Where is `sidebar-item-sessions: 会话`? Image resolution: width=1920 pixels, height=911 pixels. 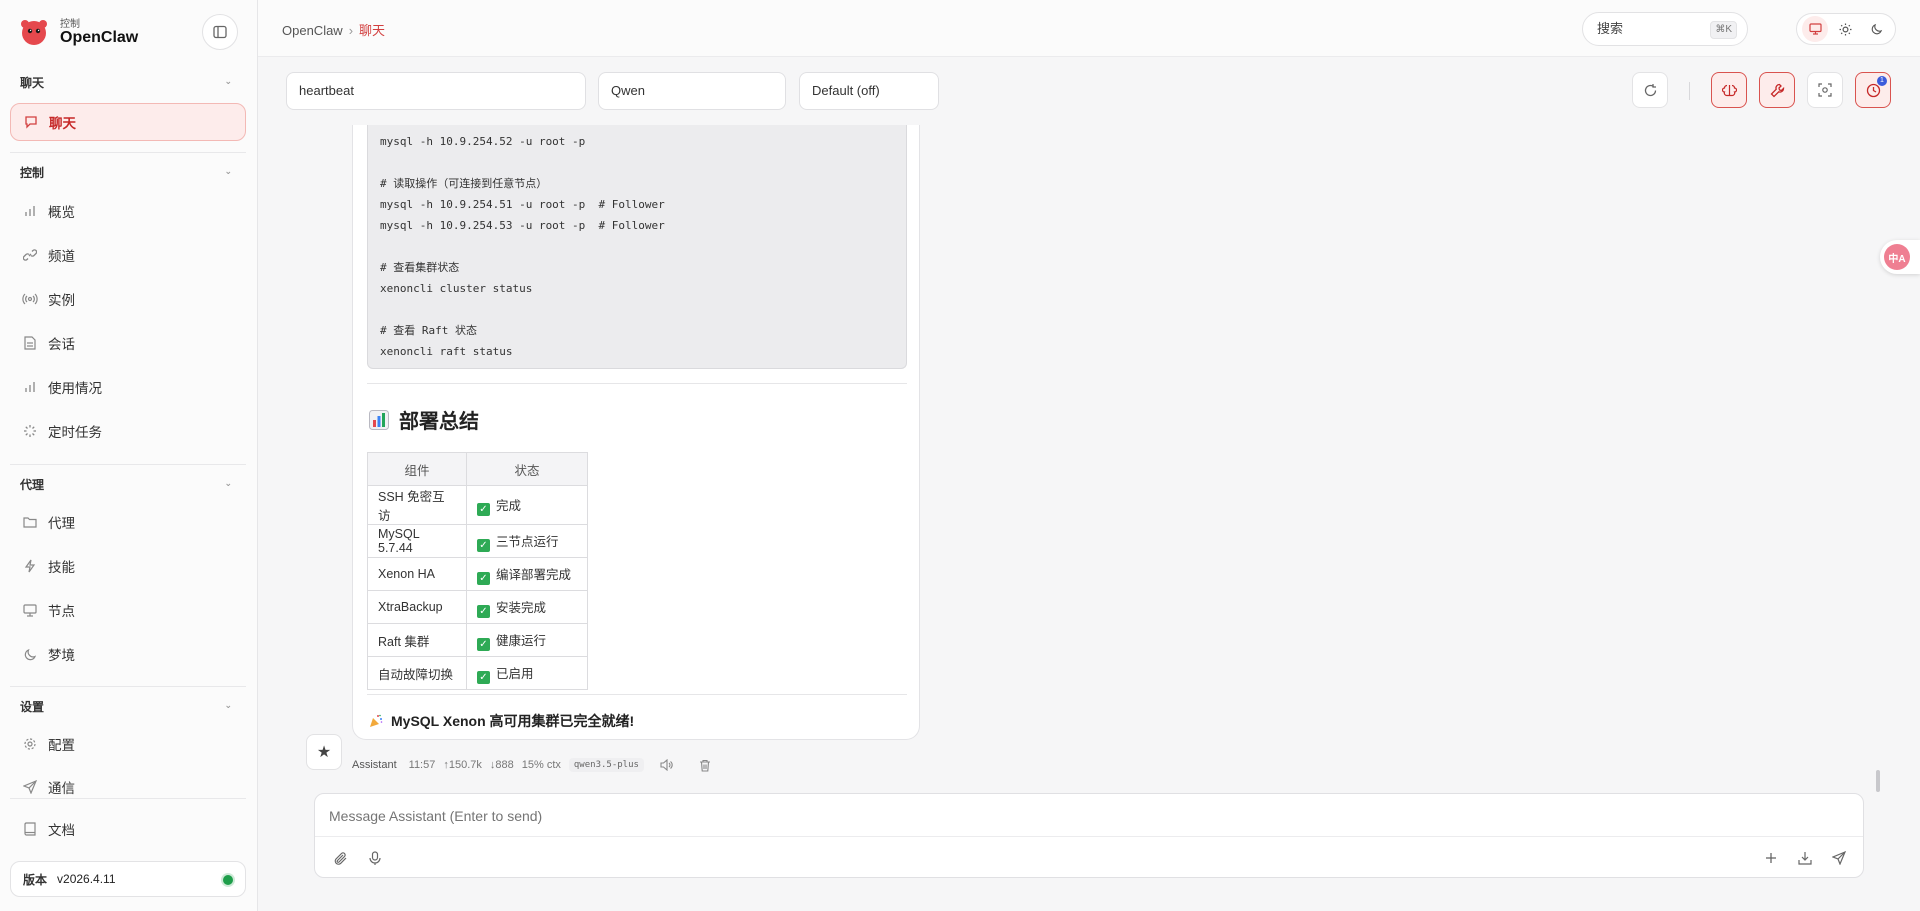
sidebar-item-sessions: 会话 is located at coordinates (128, 343).